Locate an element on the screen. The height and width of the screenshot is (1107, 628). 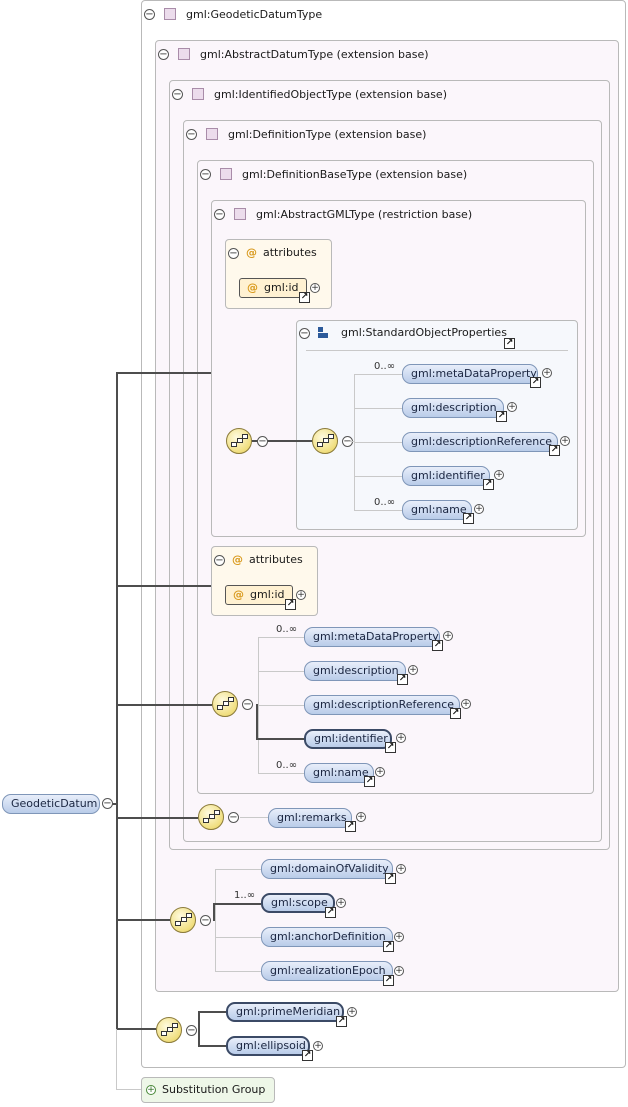
element-scope: gml:scope is located at coordinates (298, 903).